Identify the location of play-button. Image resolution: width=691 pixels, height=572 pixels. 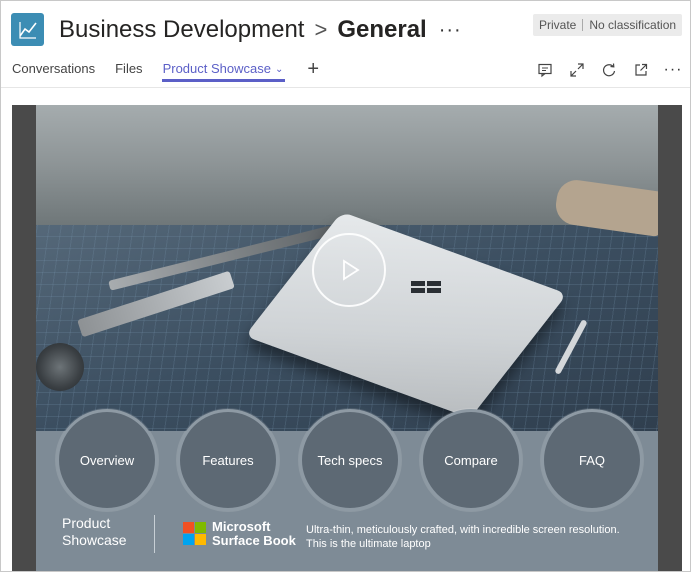
(349, 270).